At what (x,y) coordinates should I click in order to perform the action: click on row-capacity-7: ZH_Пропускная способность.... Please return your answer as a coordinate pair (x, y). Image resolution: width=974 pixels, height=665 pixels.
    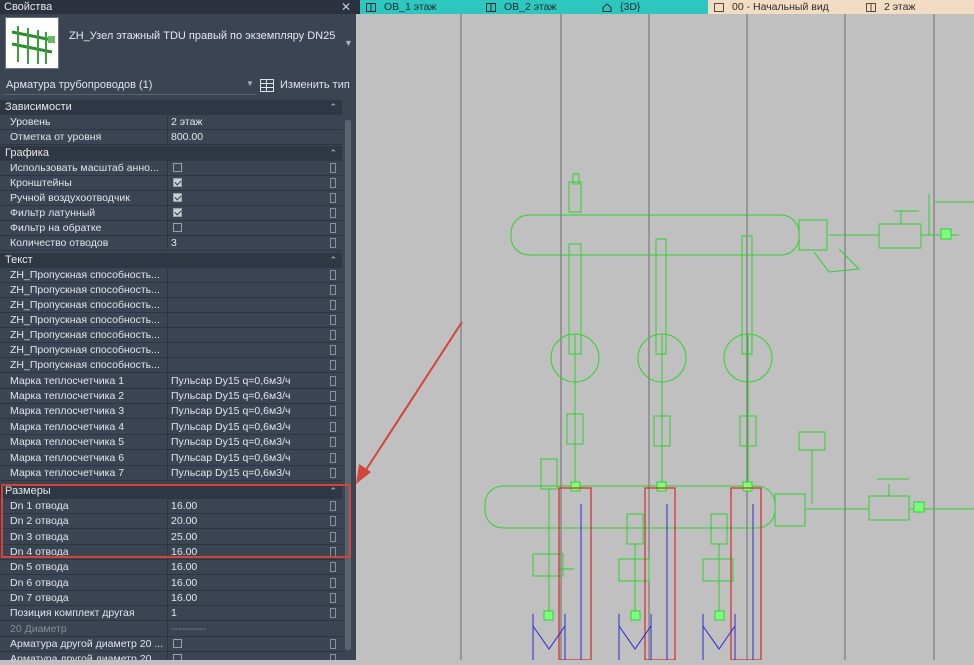
    Looking at the image, I should click on (171, 365).